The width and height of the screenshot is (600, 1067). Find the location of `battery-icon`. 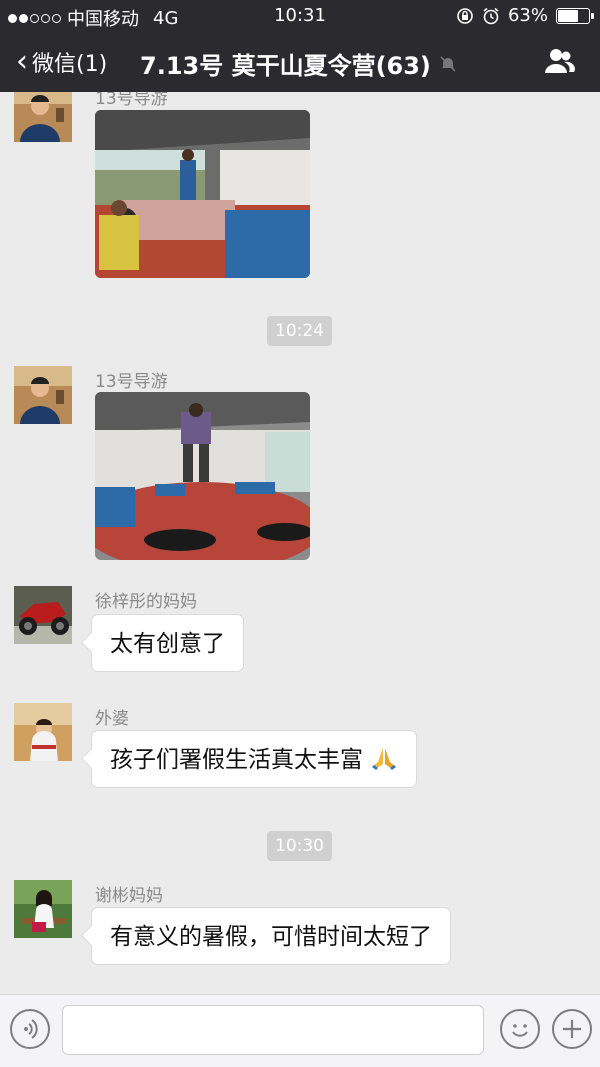

battery-icon is located at coordinates (575, 15).